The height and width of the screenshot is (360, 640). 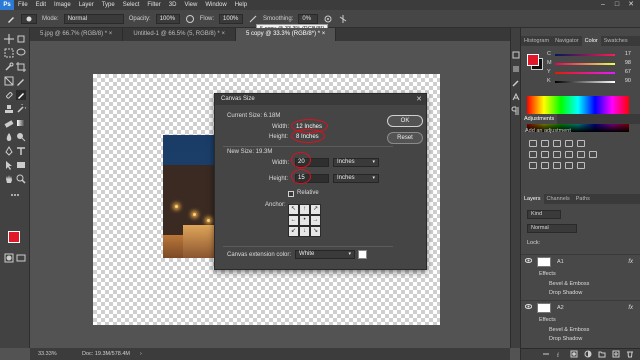 I want to click on screen-mode-icon, so click(x=21, y=258).